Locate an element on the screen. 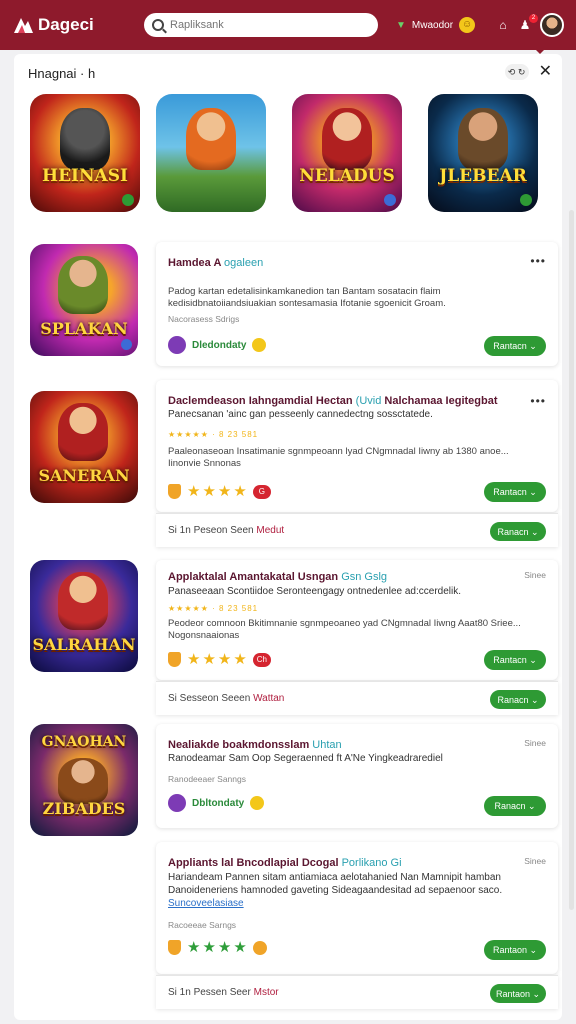 The width and height of the screenshot is (576, 1024). card-footer: Si 1n Pessen Seer Mstor Rantaon ⌄ is located at coordinates (357, 992).